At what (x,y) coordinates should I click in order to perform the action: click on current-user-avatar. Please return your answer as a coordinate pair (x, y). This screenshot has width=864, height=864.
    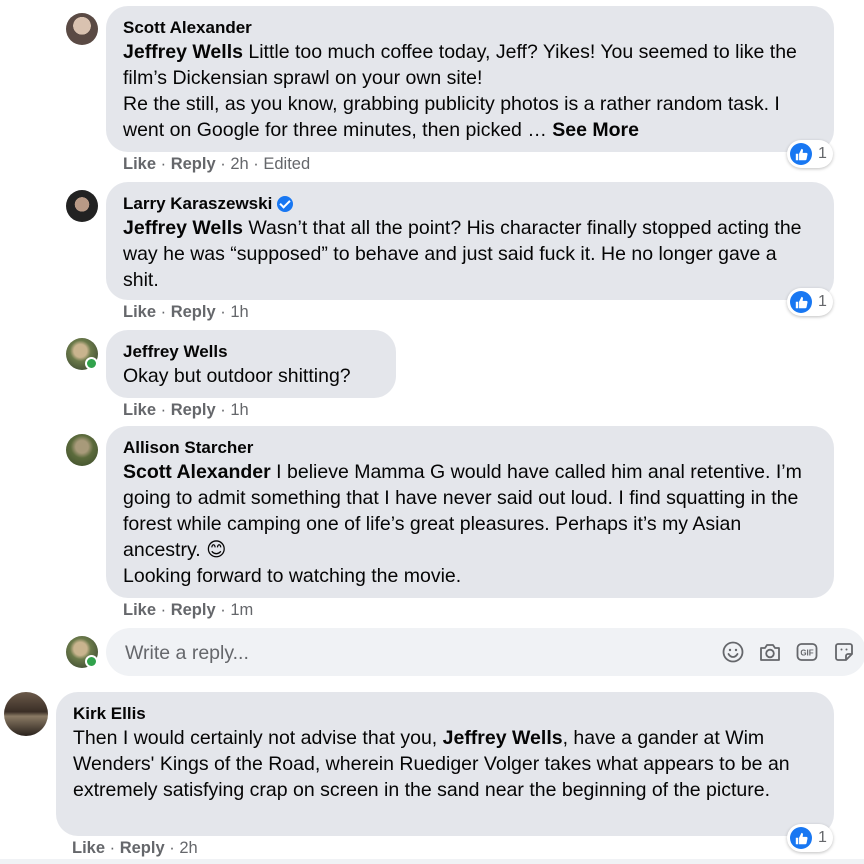
    Looking at the image, I should click on (82, 652).